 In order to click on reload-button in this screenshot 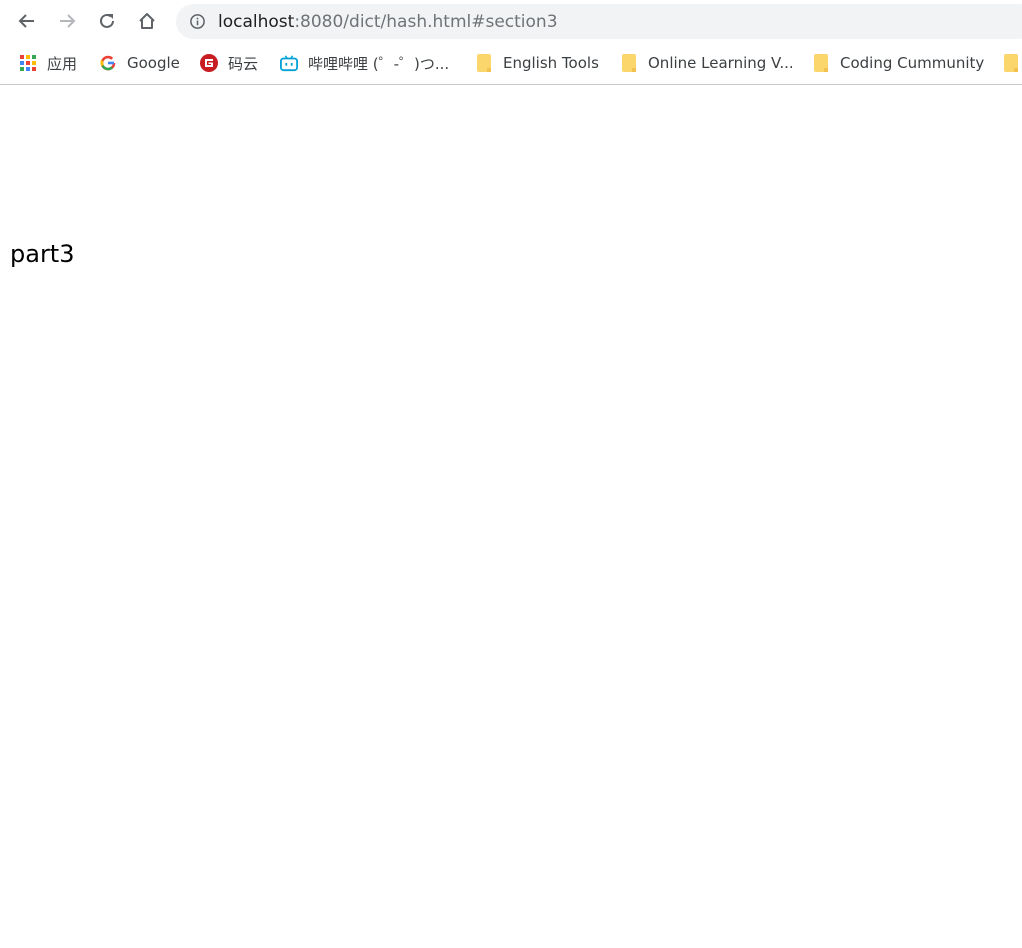, I will do `click(107, 21)`.